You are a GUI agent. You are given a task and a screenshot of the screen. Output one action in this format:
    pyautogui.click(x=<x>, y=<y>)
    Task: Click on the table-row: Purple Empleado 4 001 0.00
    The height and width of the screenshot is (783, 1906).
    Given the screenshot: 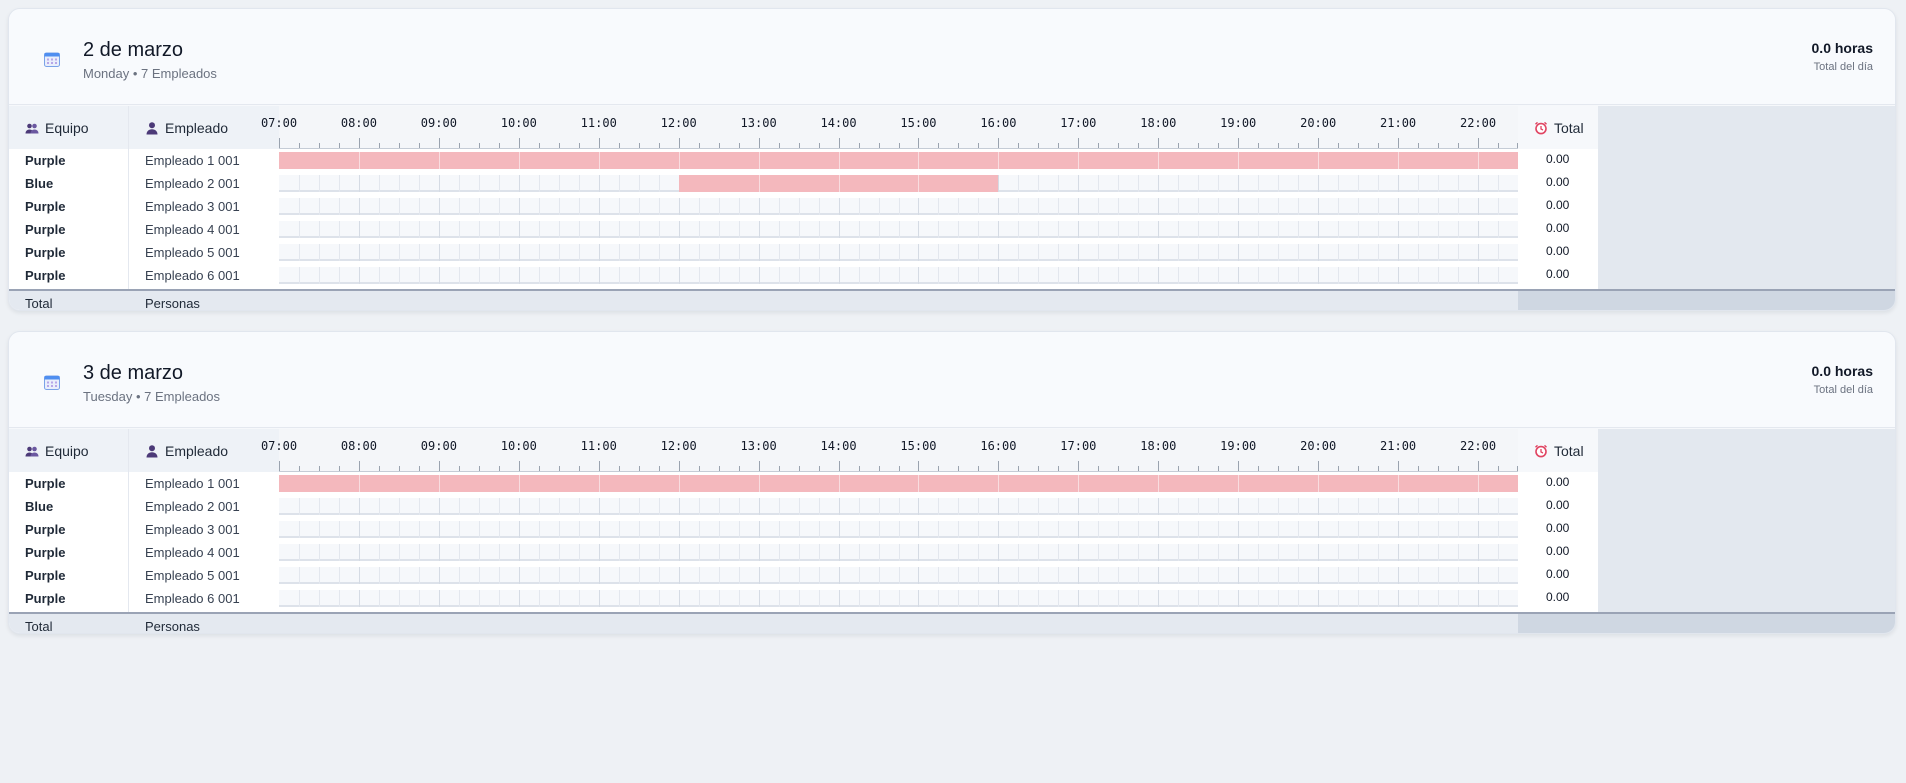 What is the action you would take?
    pyautogui.click(x=952, y=552)
    